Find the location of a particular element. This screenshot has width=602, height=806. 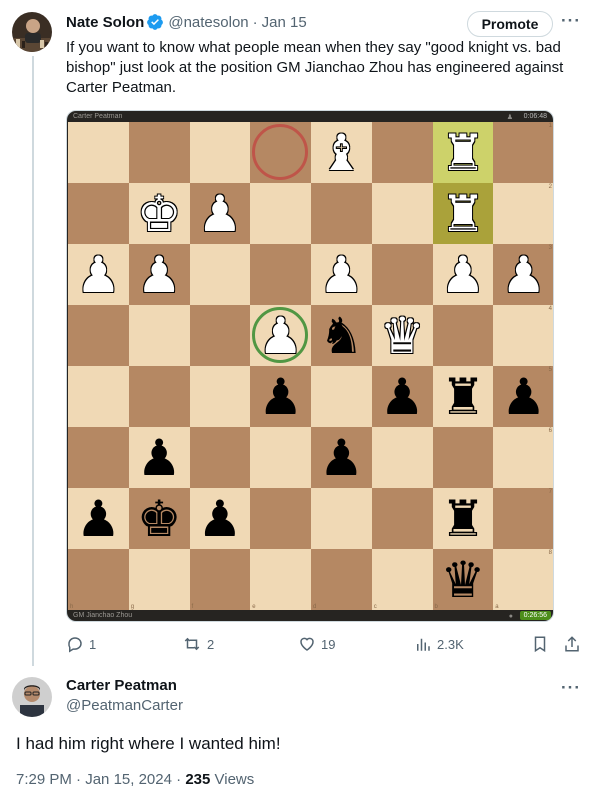

rank-label: 6 is located at coordinates (550, 431).